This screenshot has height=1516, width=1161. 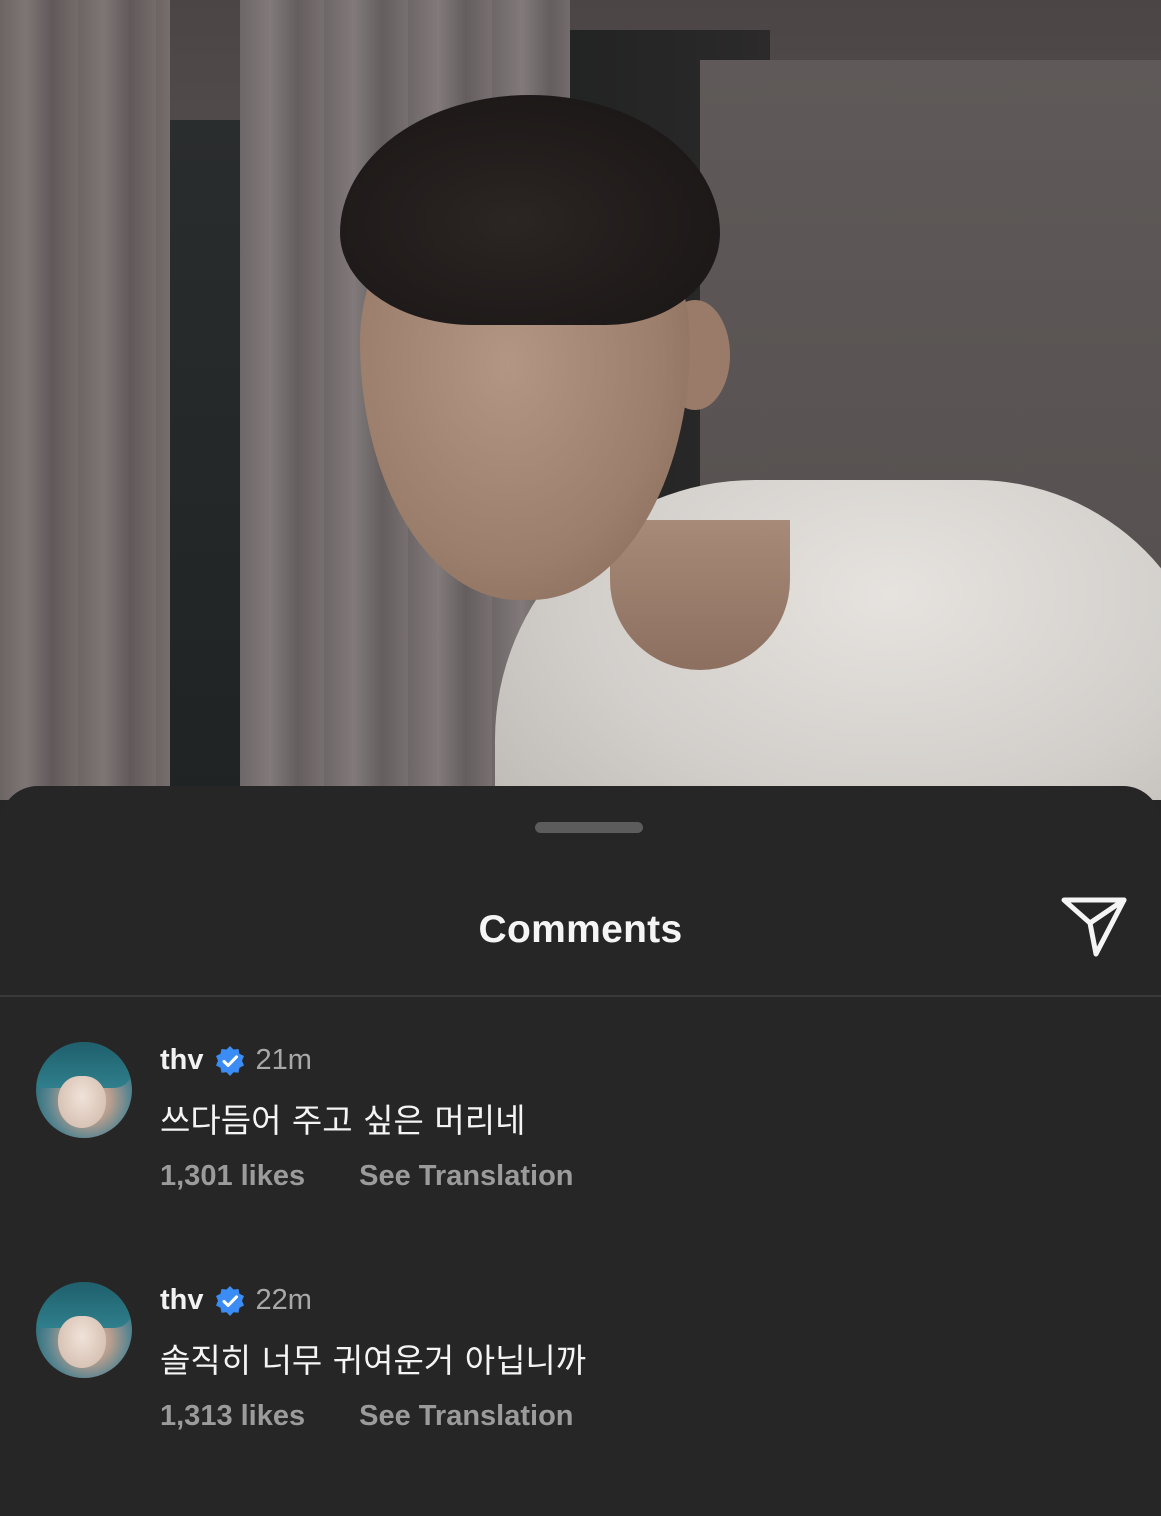 I want to click on share-button, so click(x=1094, y=927).